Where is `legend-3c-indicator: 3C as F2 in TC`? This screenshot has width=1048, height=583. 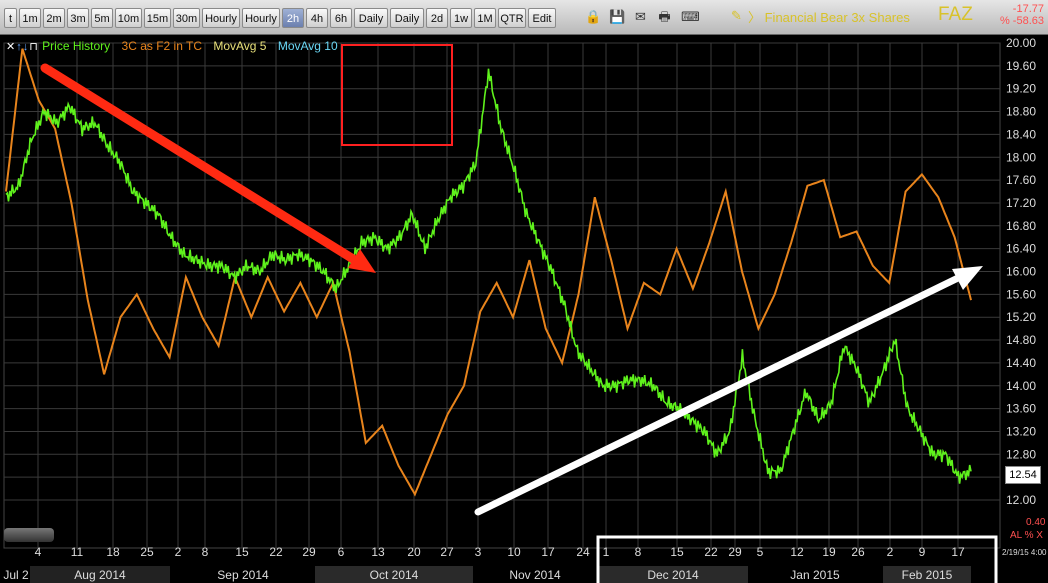 legend-3c-indicator: 3C as F2 in TC is located at coordinates (162, 46).